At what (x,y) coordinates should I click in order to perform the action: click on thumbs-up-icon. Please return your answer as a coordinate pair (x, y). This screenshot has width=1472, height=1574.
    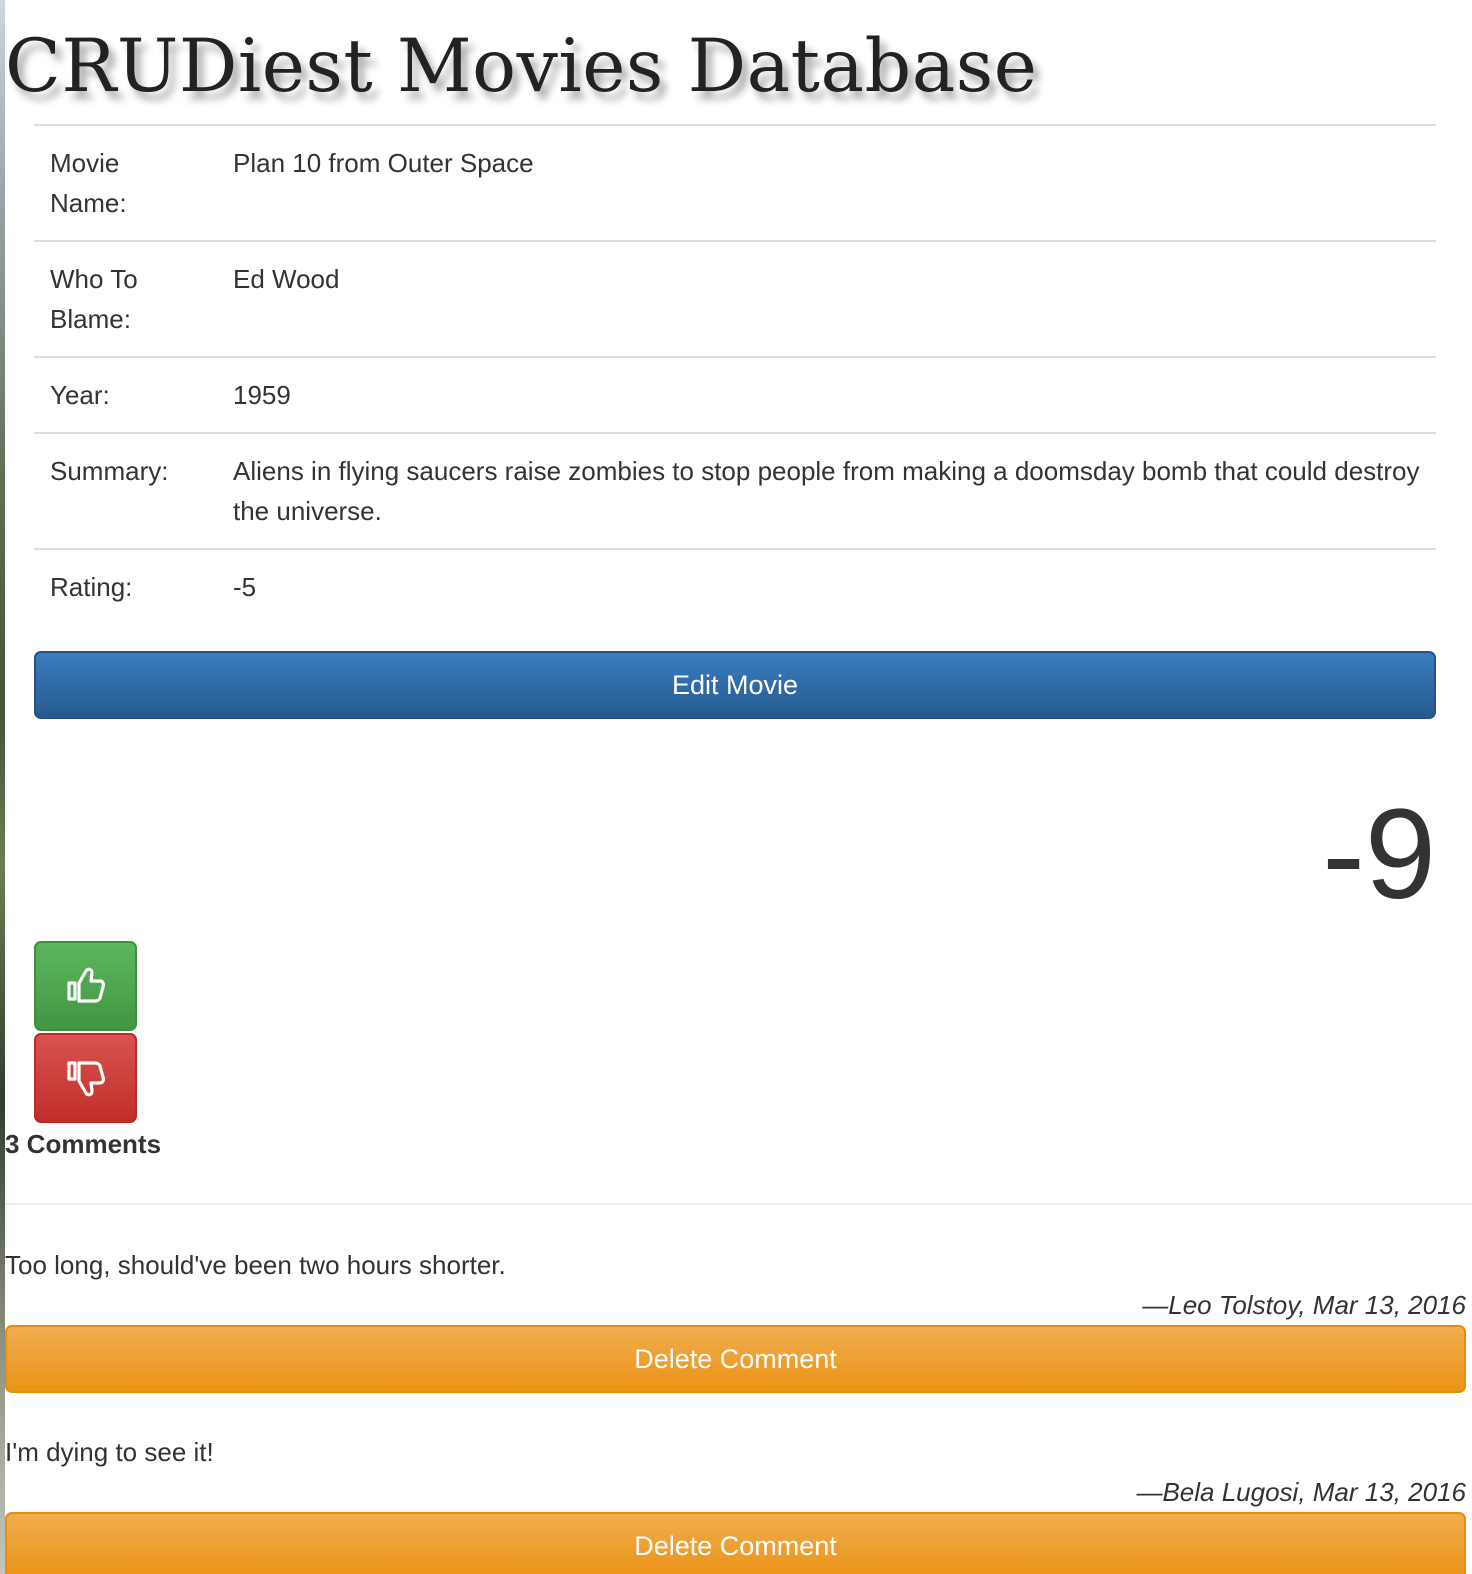
    Looking at the image, I should click on (86, 985).